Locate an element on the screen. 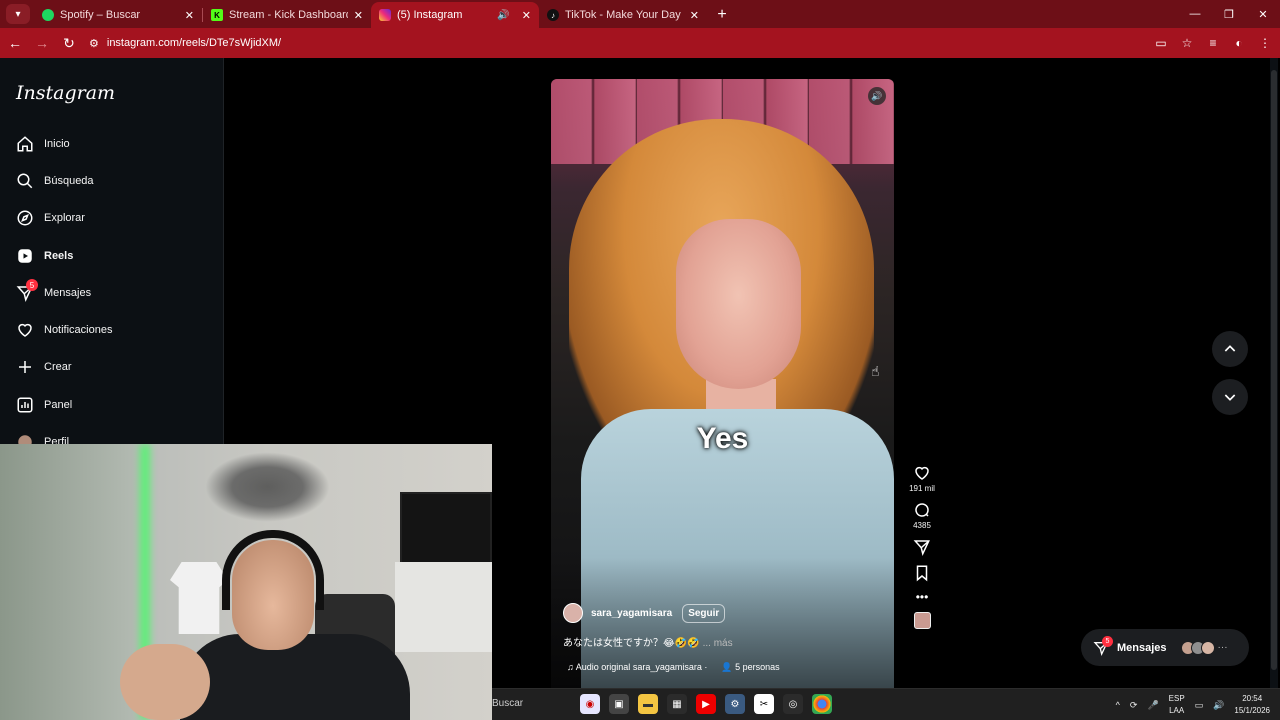 The height and width of the screenshot is (720, 1280). webcam-overlay is located at coordinates (246, 582).